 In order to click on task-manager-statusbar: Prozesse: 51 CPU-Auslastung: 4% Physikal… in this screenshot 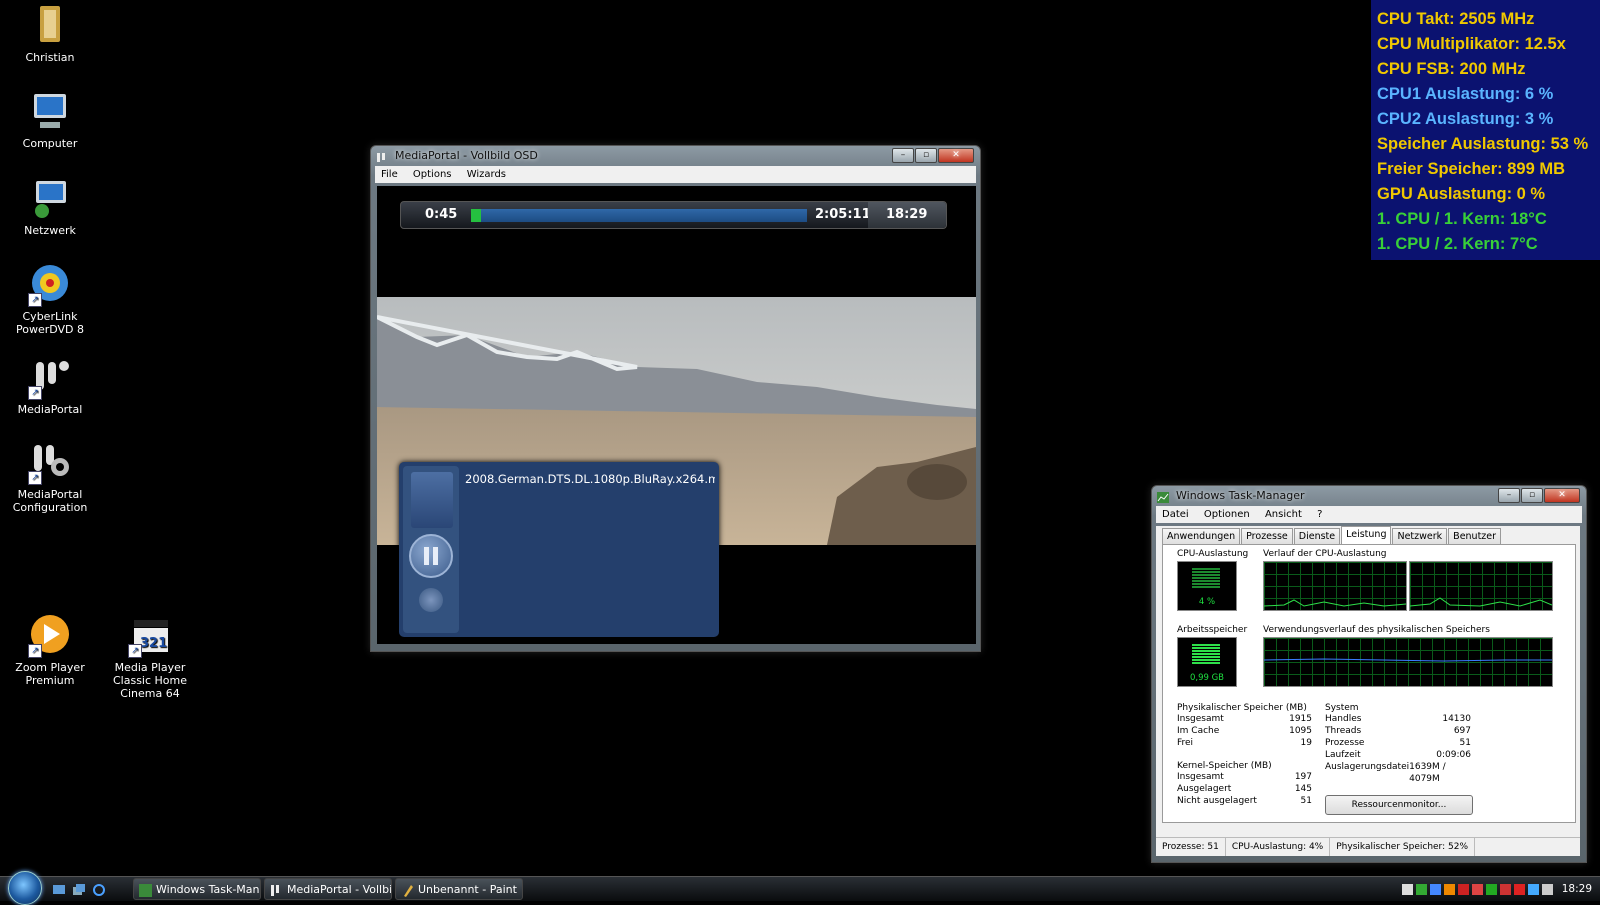, I will do `click(1368, 846)`.